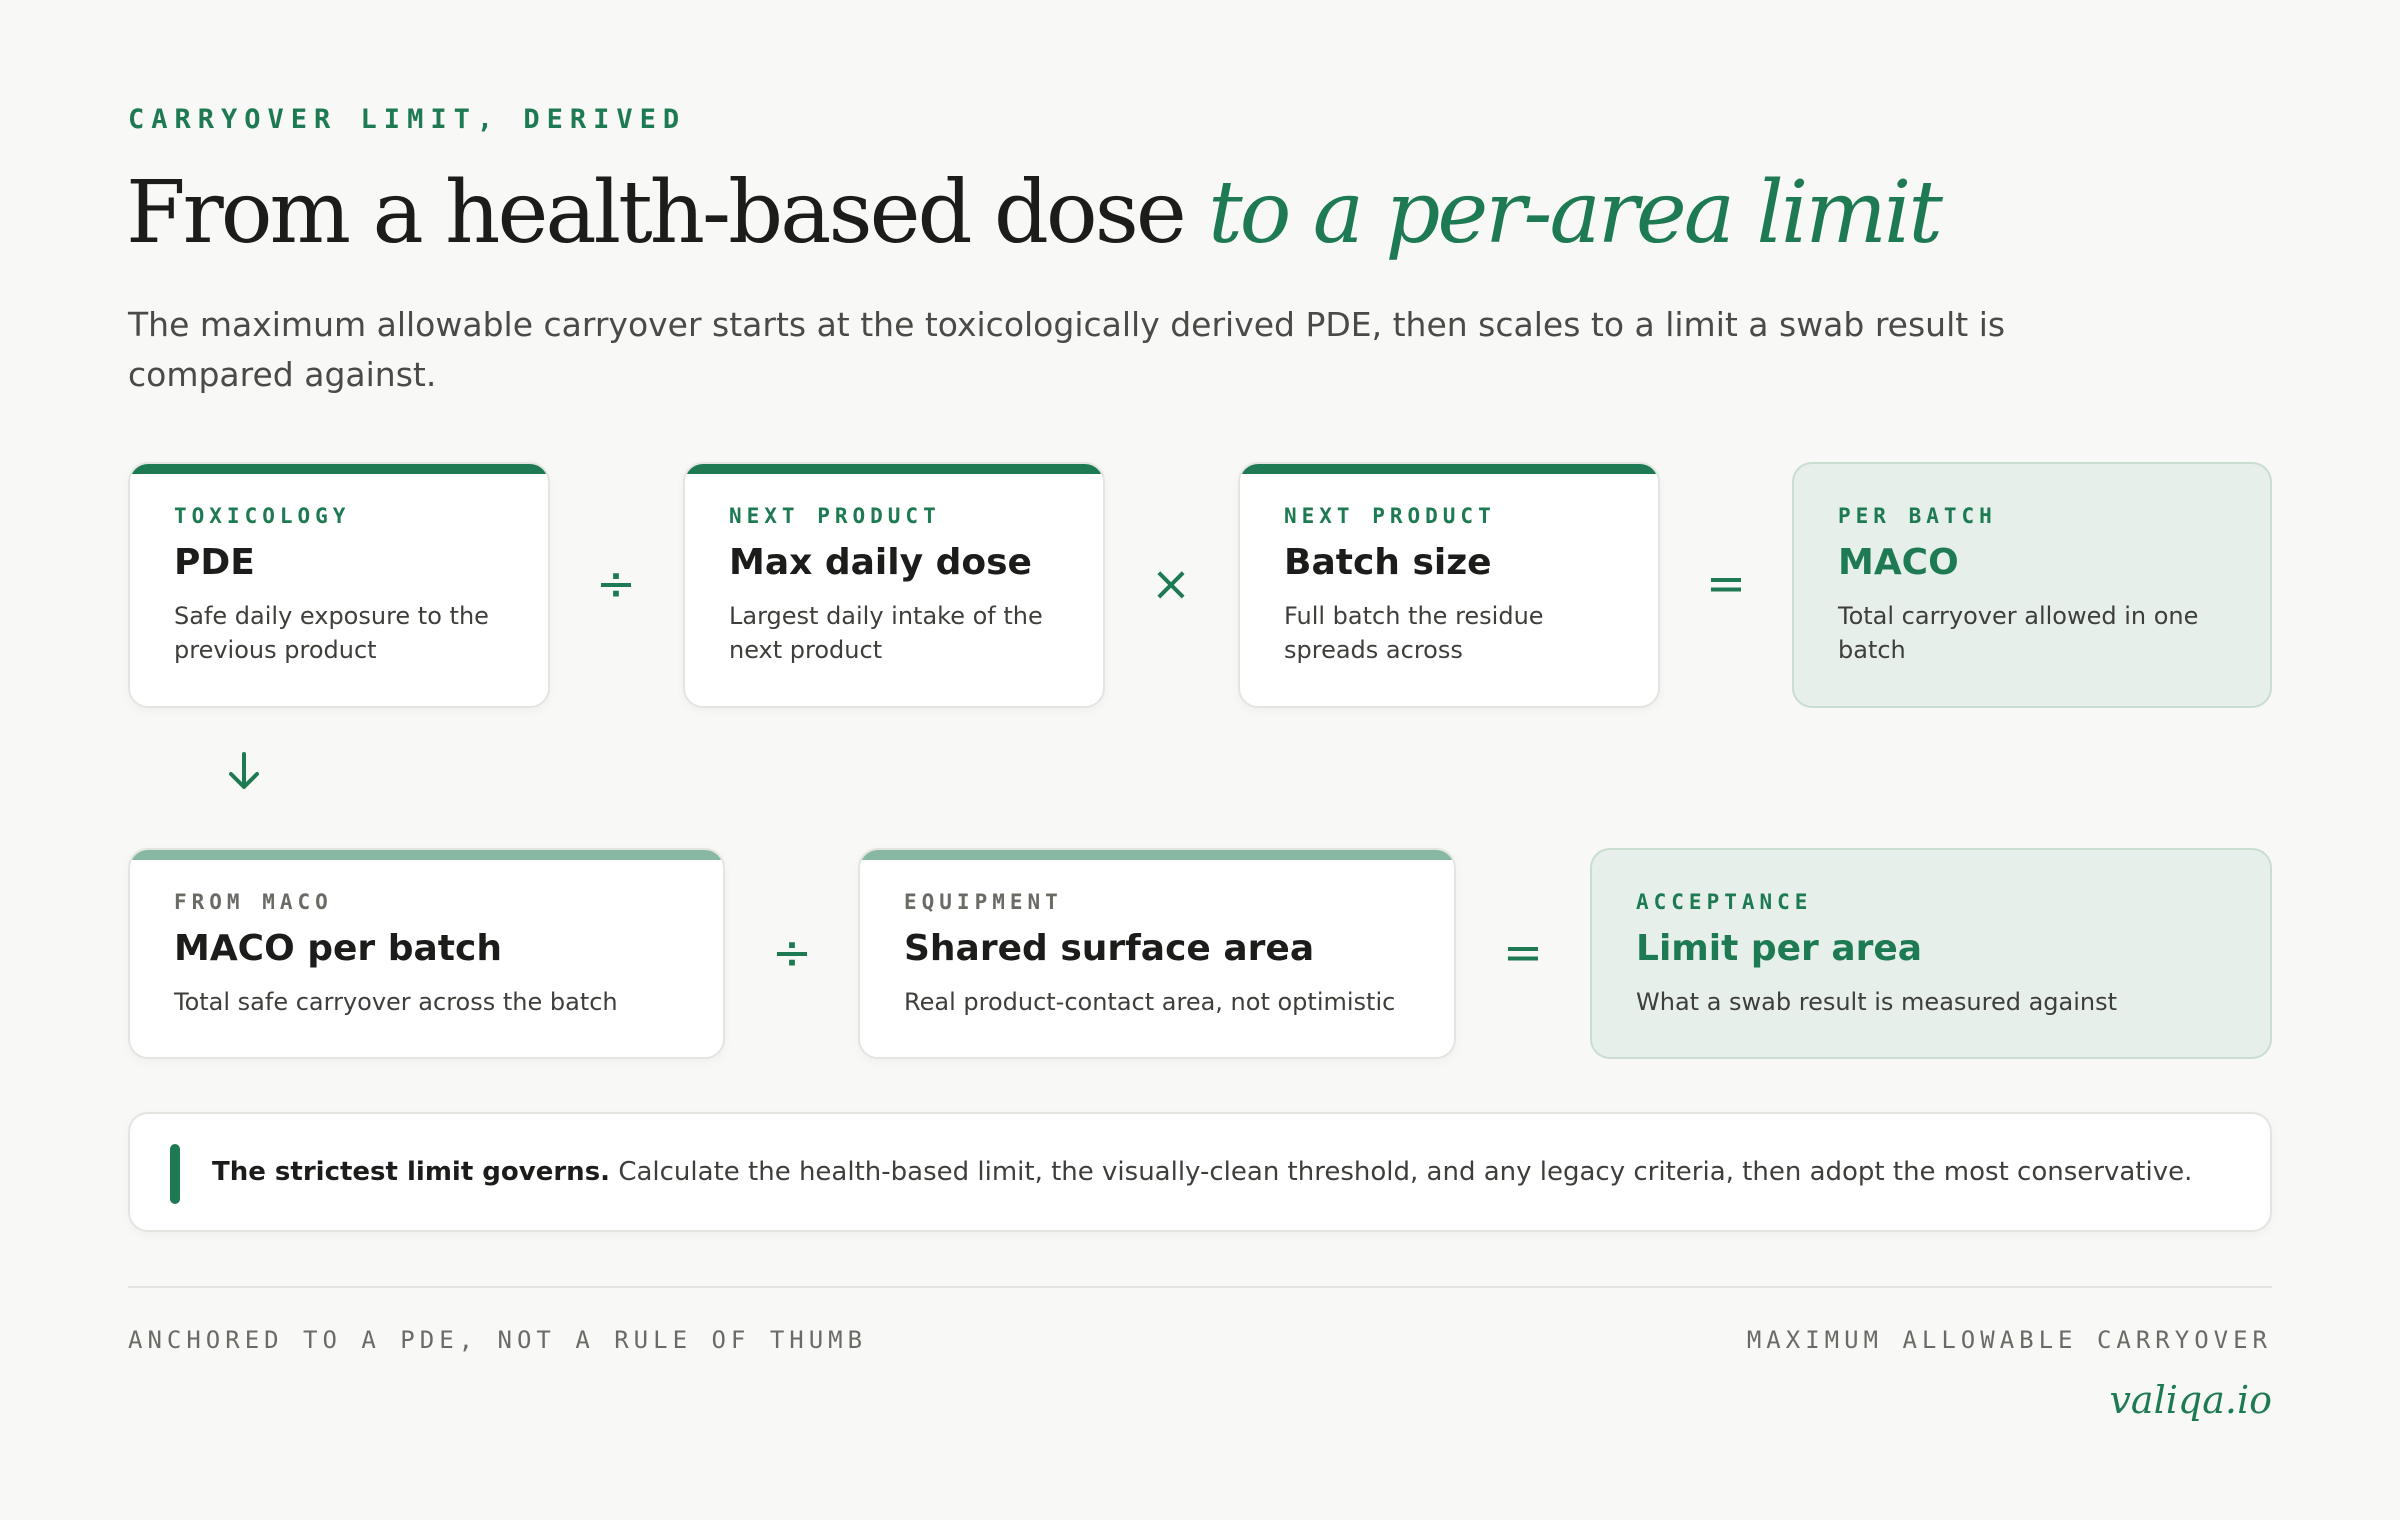 The image size is (2400, 1520). What do you see at coordinates (1898, 562) in the screenshot?
I see `card-heading: MACO` at bounding box center [1898, 562].